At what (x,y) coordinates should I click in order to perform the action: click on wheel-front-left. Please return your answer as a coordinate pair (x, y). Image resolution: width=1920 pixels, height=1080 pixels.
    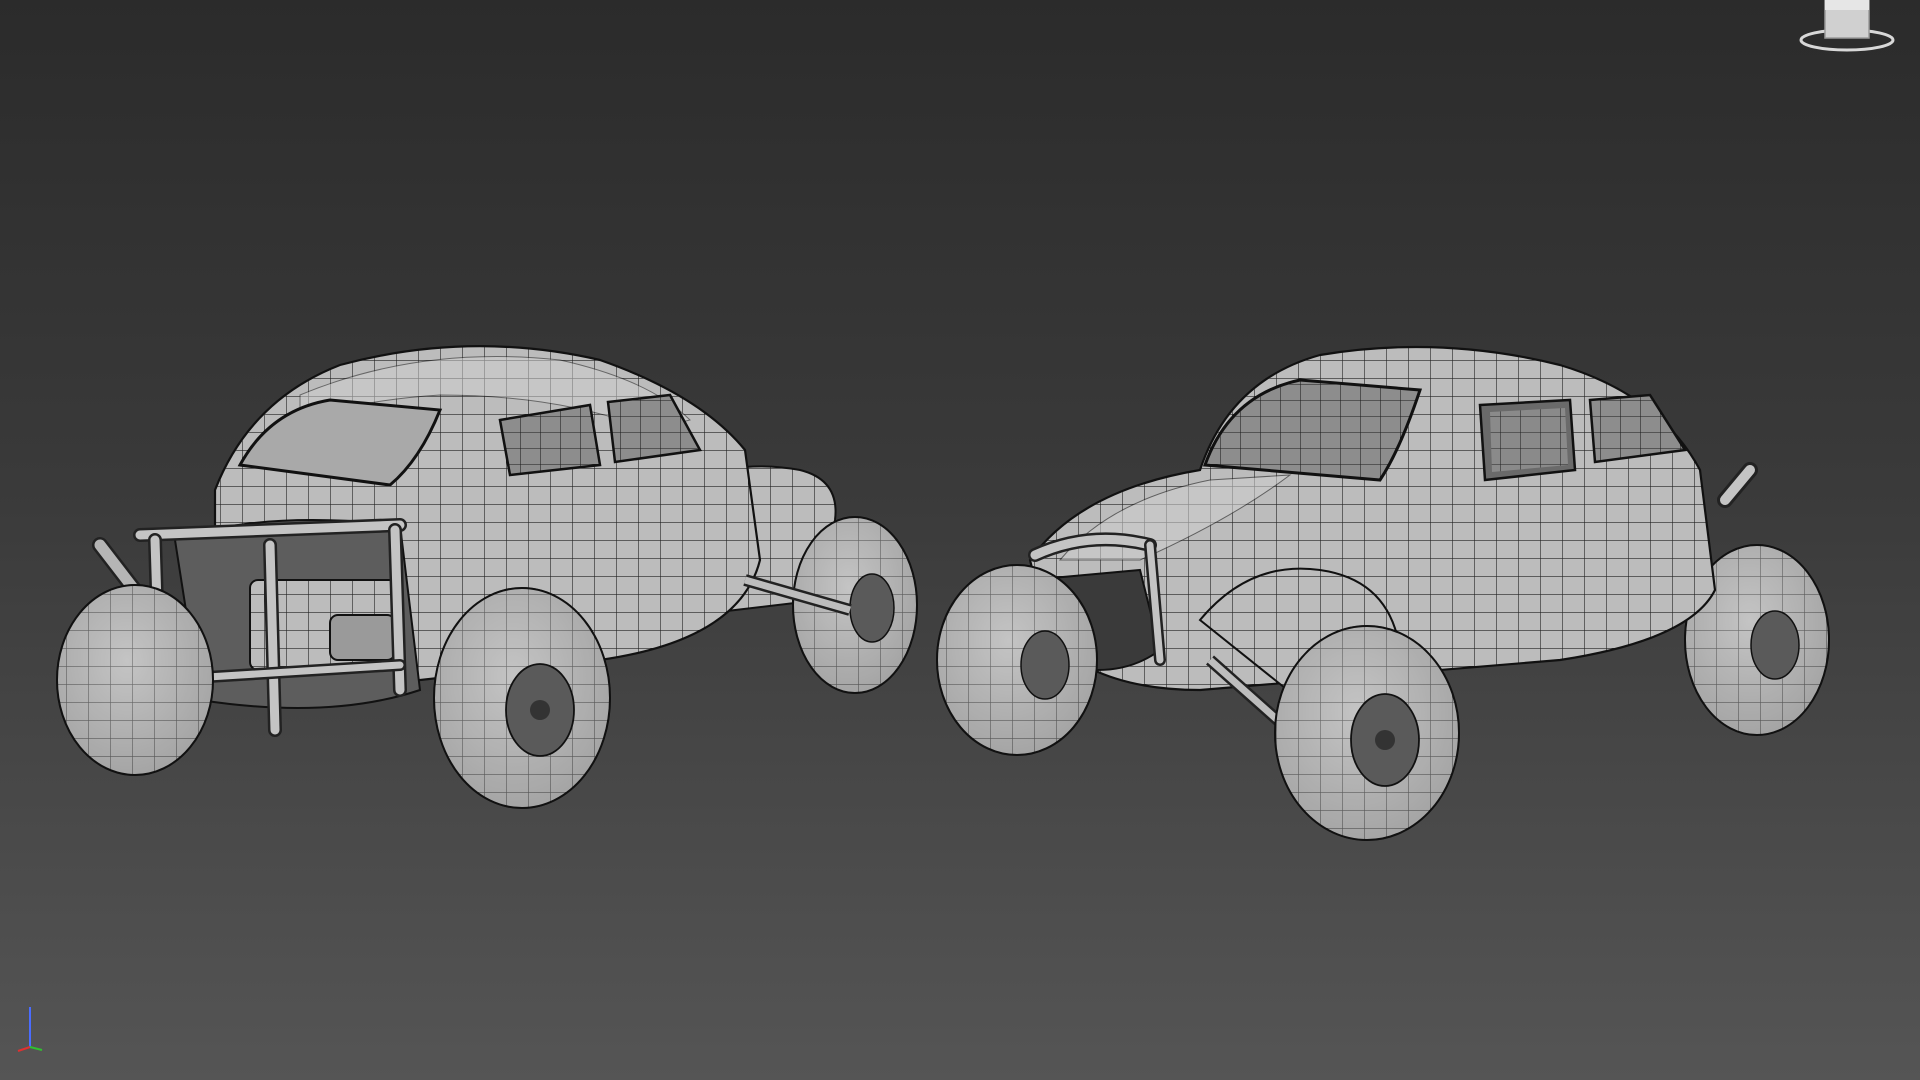
    Looking at the image, I should click on (1017, 660).